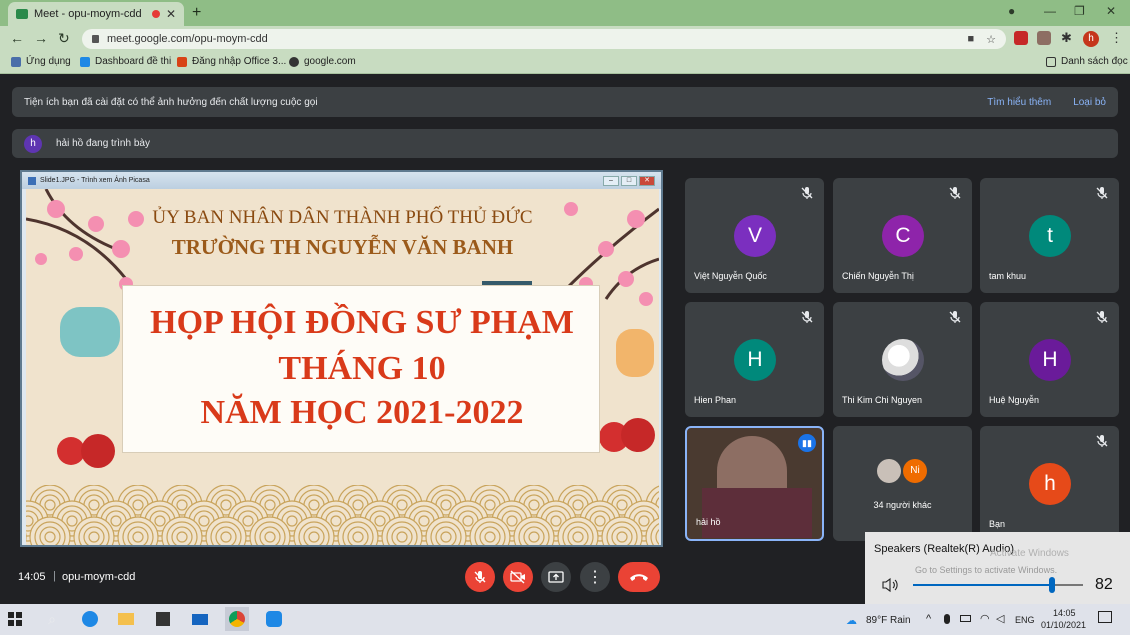 Image resolution: width=1130 pixels, height=635 pixels. I want to click on participant-avatar: C, so click(903, 236).